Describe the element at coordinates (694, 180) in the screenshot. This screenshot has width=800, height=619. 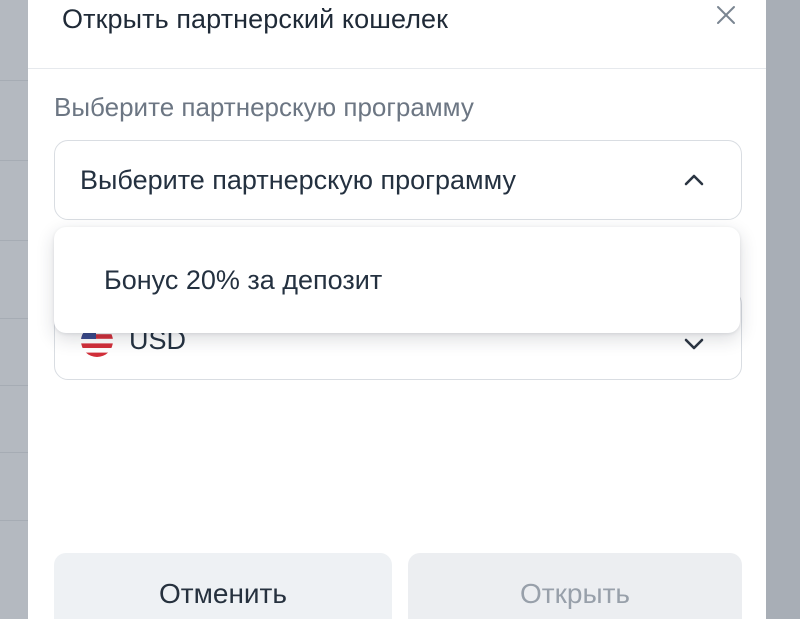
I see `chevron-up-icon` at that location.